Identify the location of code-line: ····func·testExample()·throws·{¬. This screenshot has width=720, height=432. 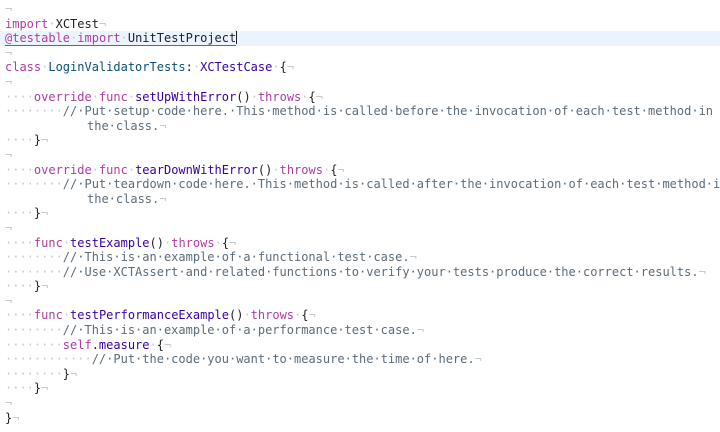
(360, 243).